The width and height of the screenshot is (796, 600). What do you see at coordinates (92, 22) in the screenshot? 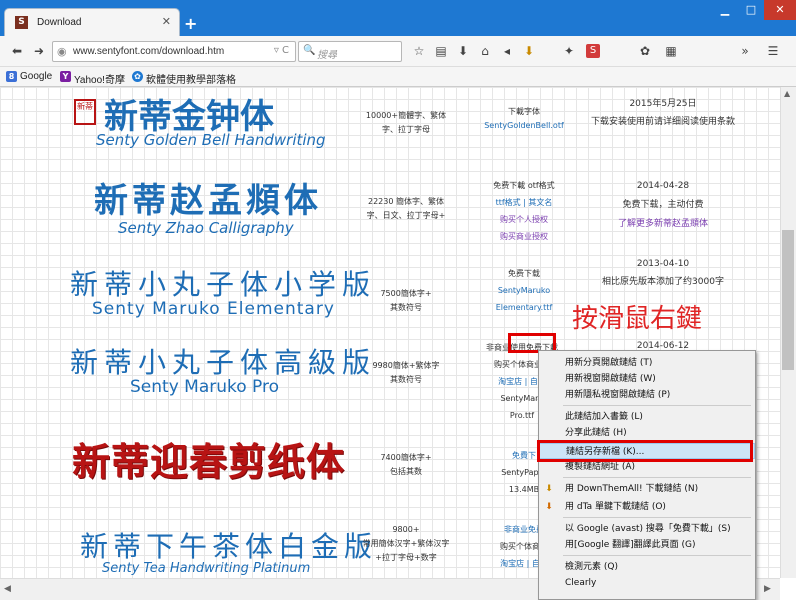
I see `tab-download: S Download ✕` at bounding box center [92, 22].